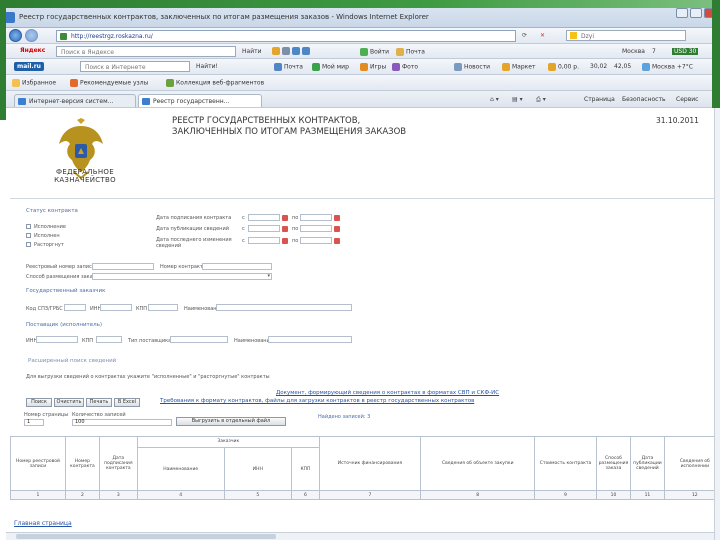 This screenshot has width=720, height=540. What do you see at coordinates (293, 67) in the screenshot?
I see `mailru-mail-label: Почта` at bounding box center [293, 67].